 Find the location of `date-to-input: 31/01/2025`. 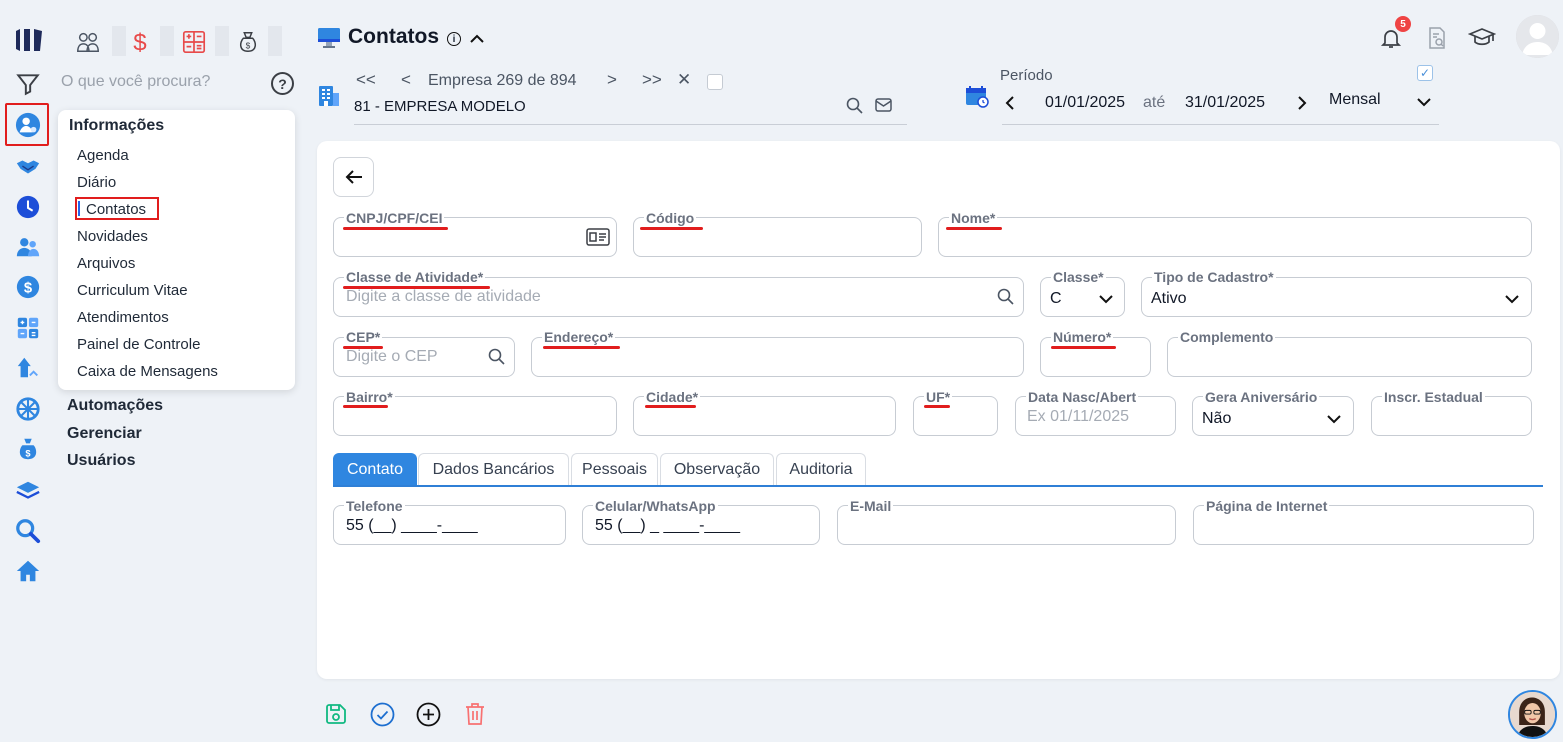

date-to-input: 31/01/2025 is located at coordinates (1225, 103).